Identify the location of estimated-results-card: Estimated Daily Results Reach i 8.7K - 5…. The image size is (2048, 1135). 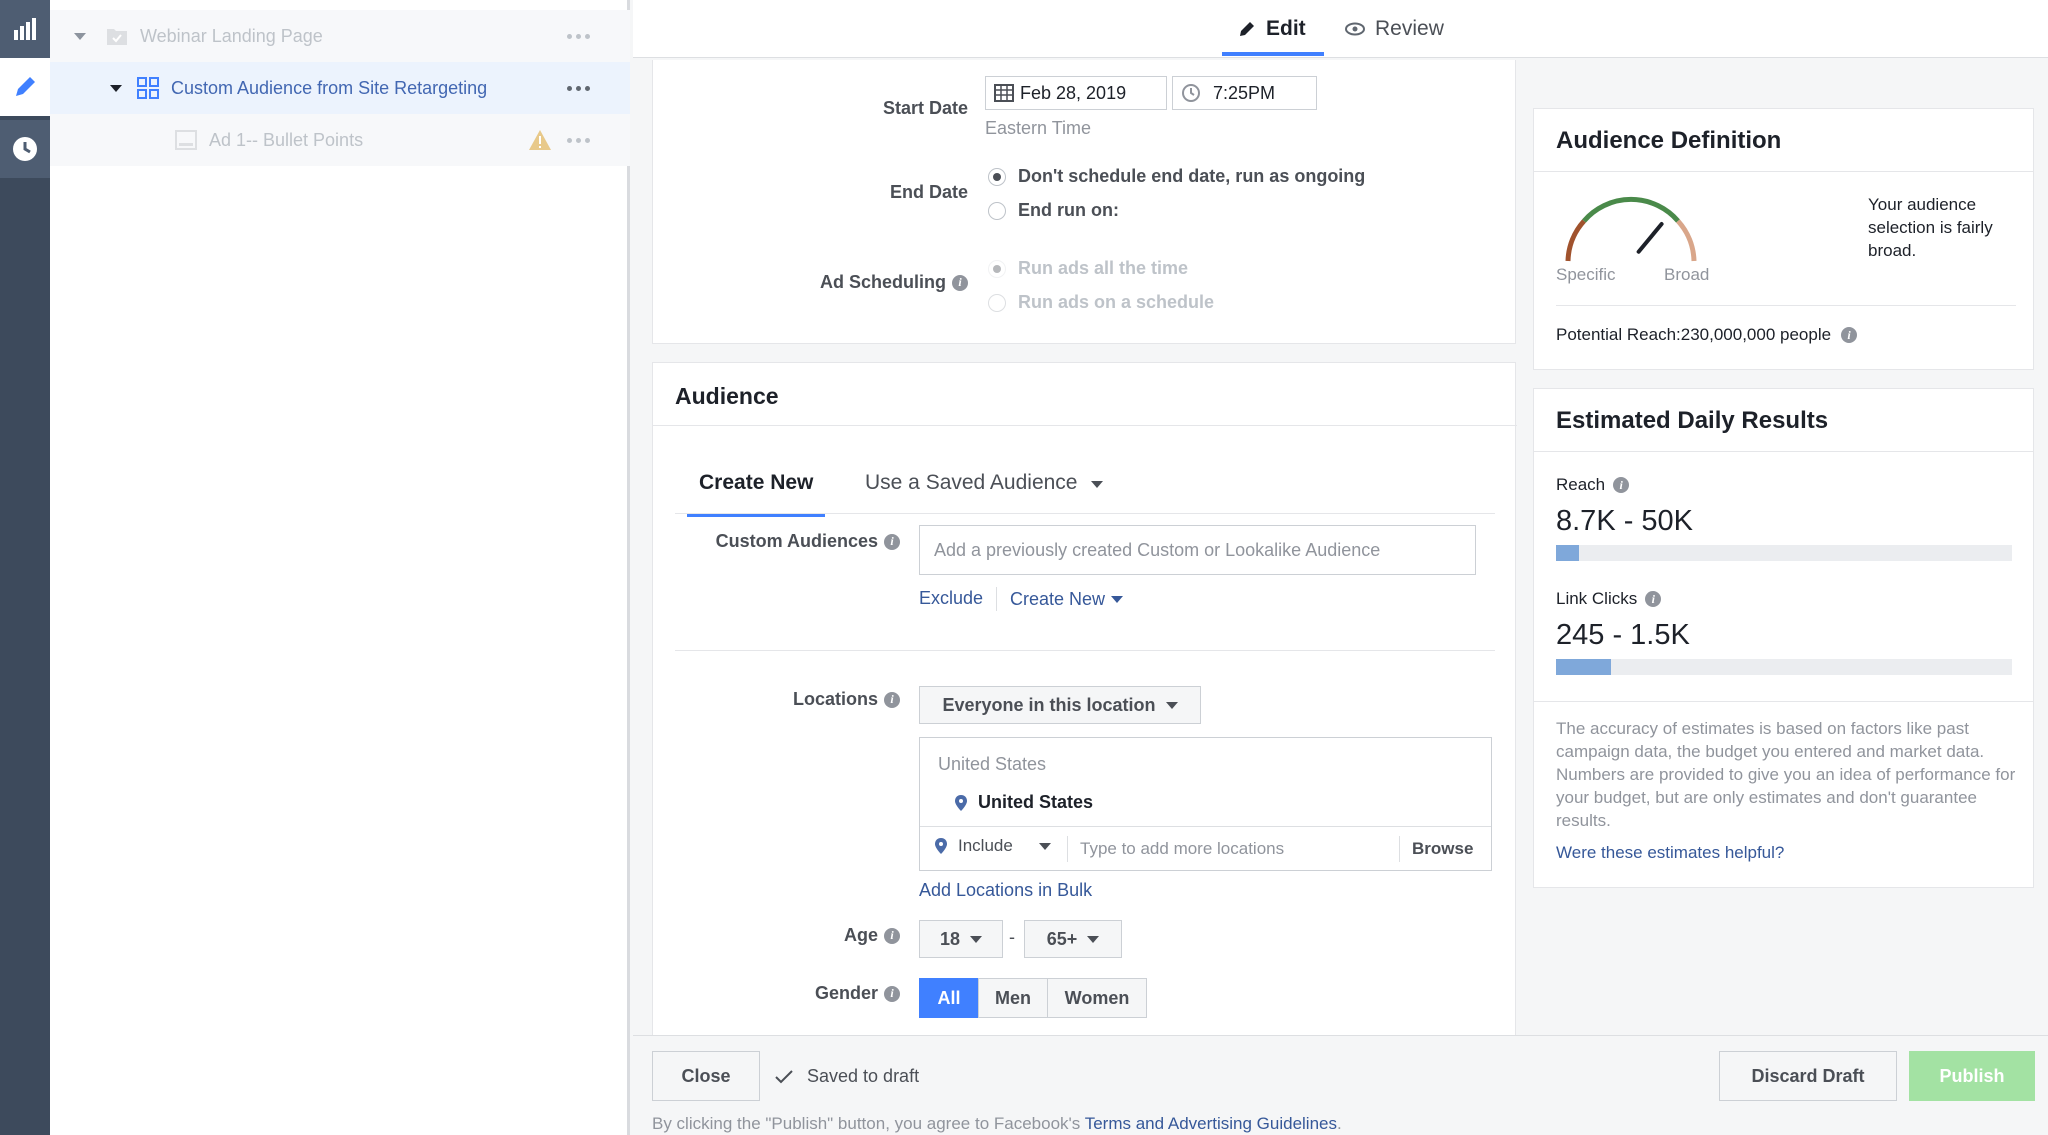
(1783, 638).